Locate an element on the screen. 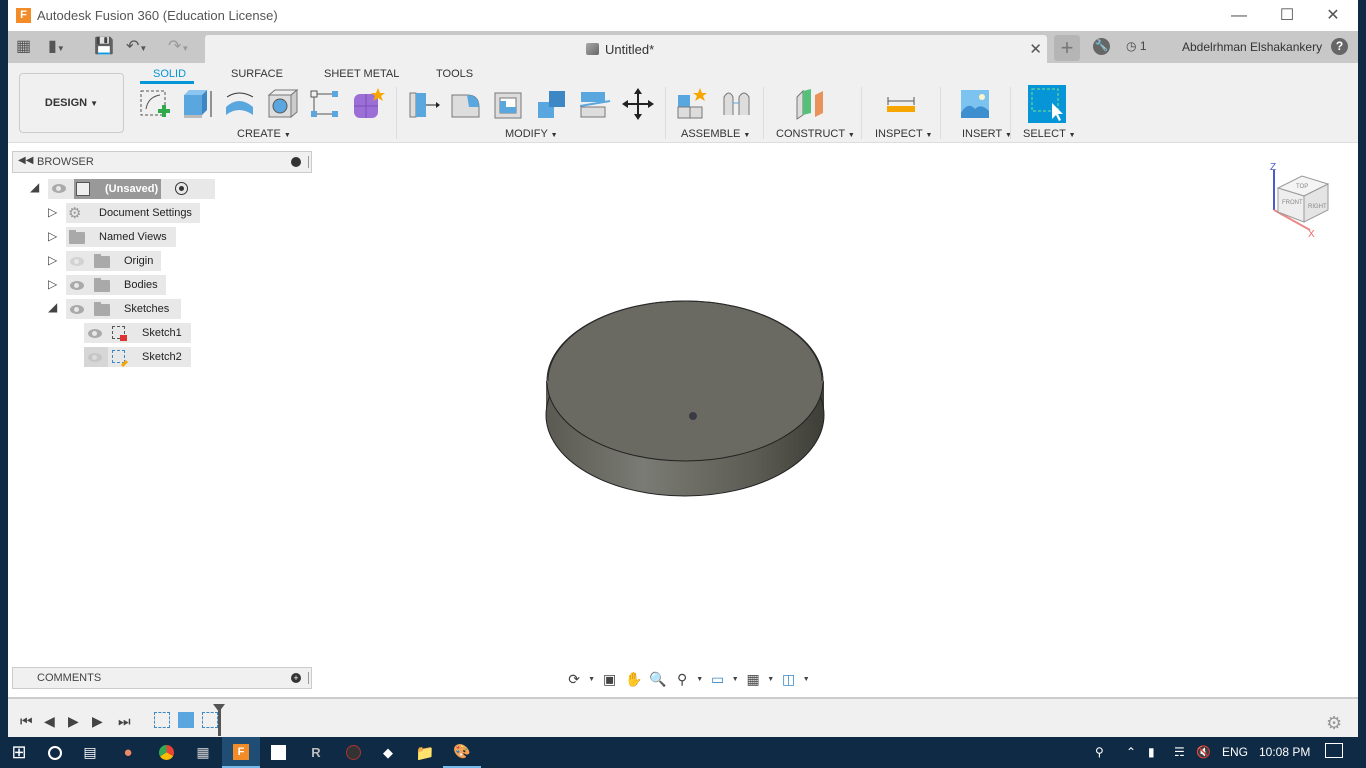 Image resolution: width=1366 pixels, height=768 pixels. create-menu: CREATE ▼ is located at coordinates (264, 134).